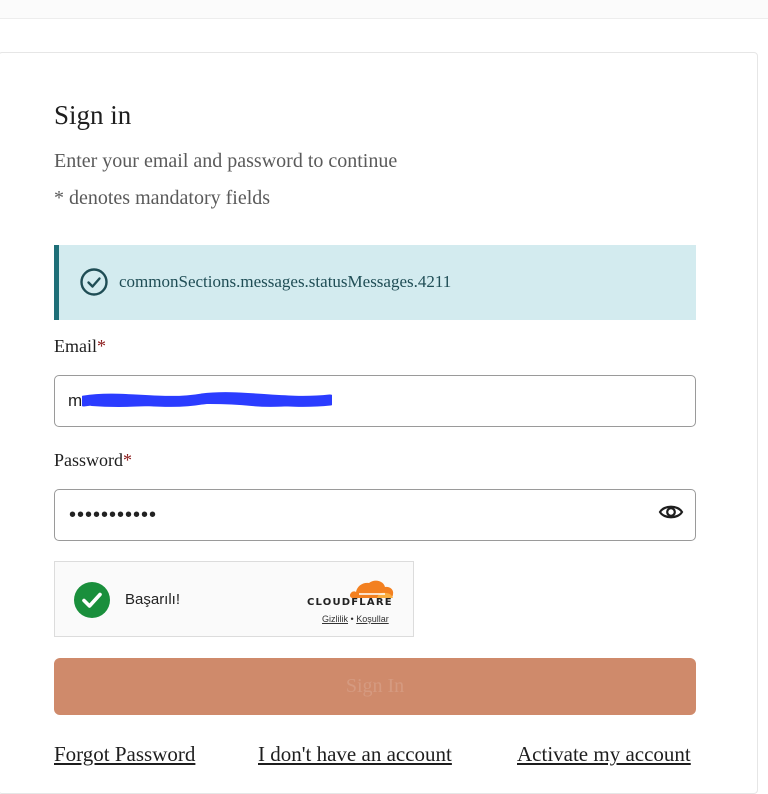 The height and width of the screenshot is (794, 768). I want to click on password-label: Password*, so click(93, 460).